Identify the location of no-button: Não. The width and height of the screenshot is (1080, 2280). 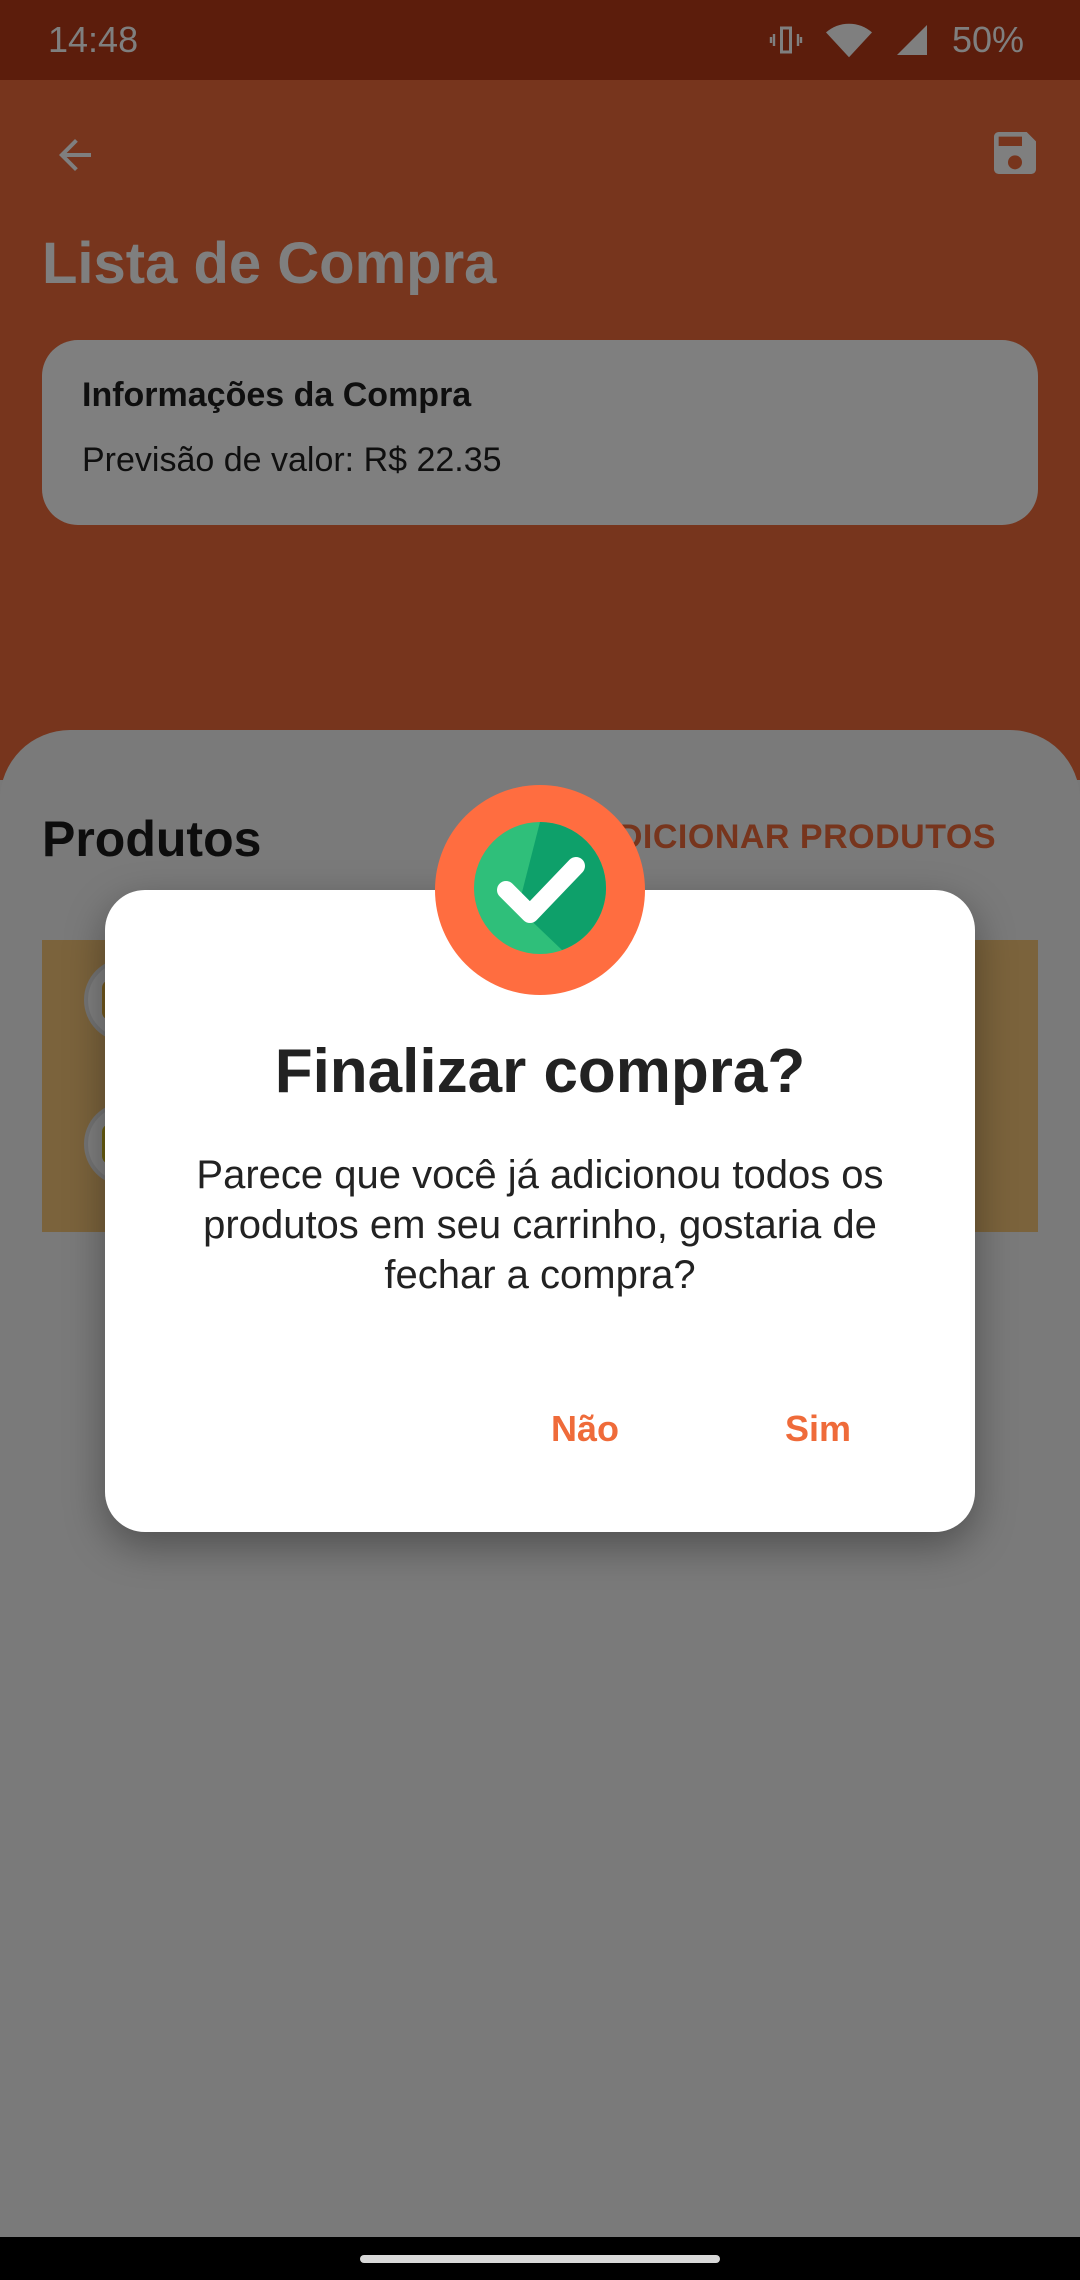
(585, 1429).